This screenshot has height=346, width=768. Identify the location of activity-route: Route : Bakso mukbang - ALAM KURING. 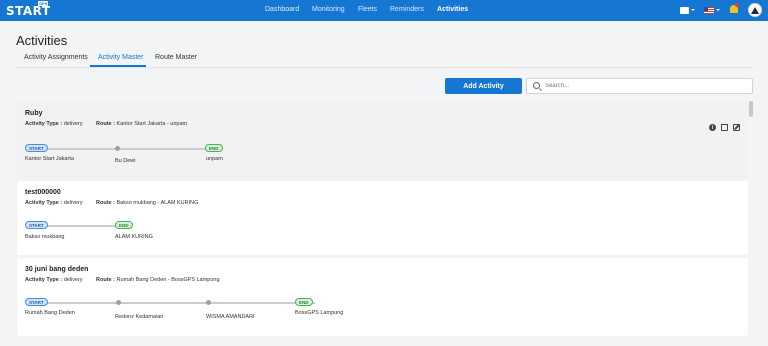
(147, 203).